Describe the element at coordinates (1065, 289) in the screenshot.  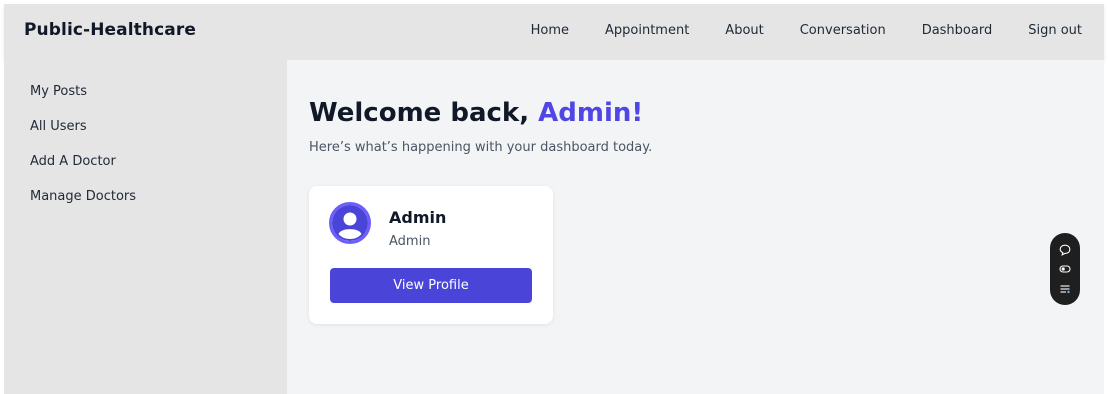
I see `list-settings-icon` at that location.